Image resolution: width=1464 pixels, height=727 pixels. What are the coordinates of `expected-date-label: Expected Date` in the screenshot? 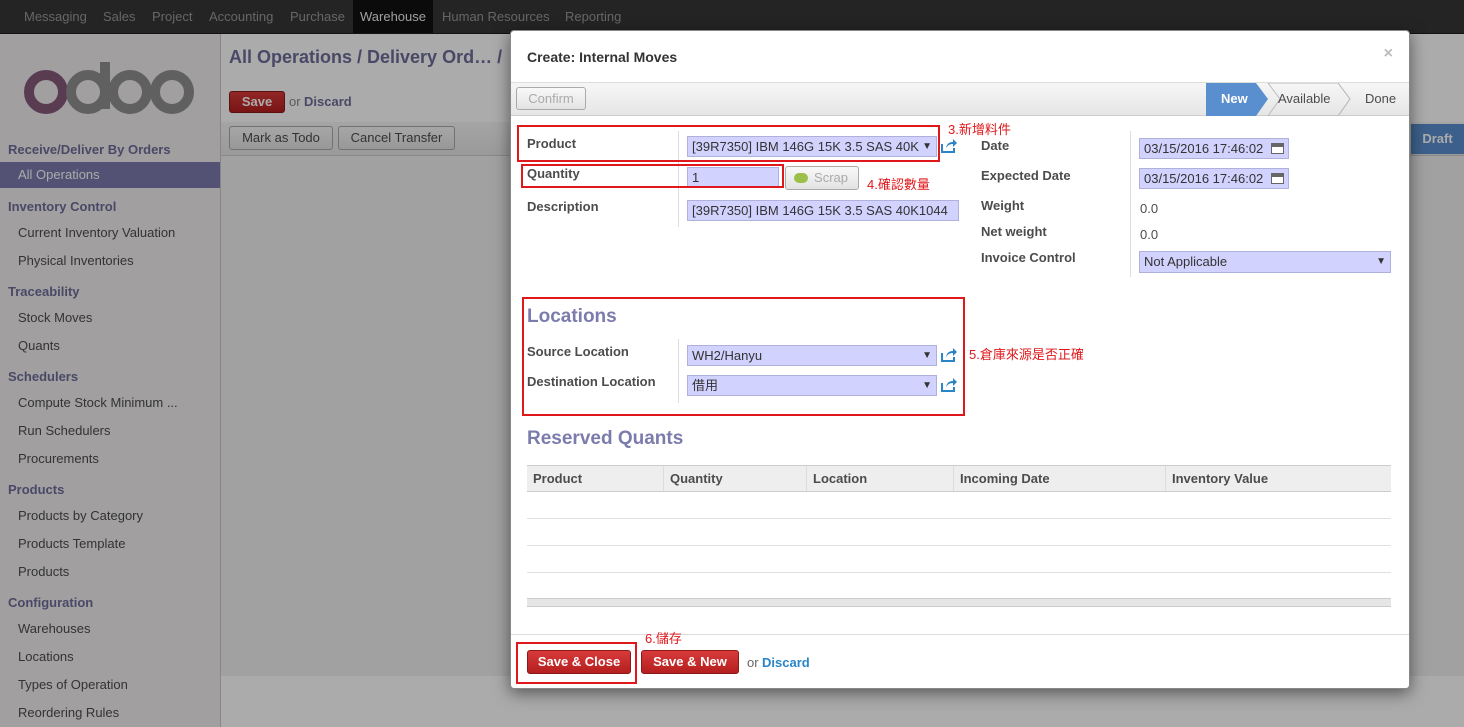 It's located at (1026, 175).